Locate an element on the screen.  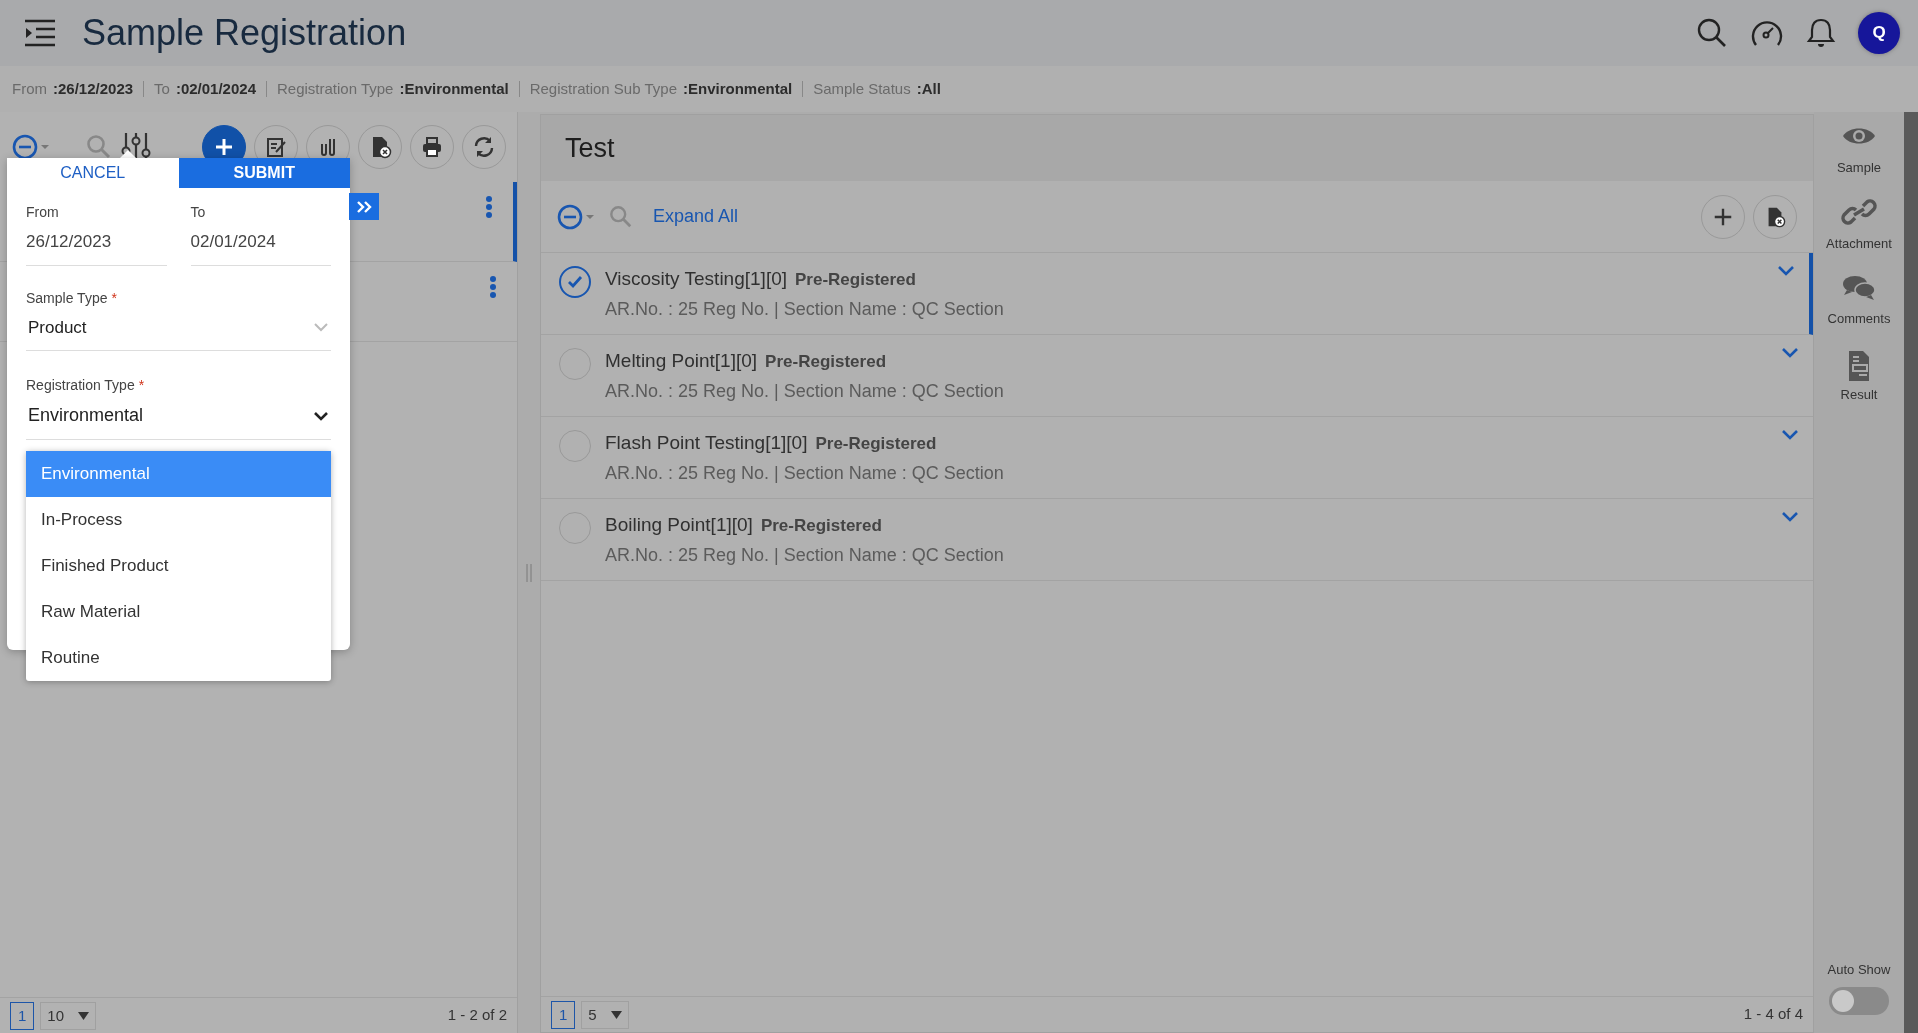
expand-all-link: Expand All is located at coordinates (696, 216).